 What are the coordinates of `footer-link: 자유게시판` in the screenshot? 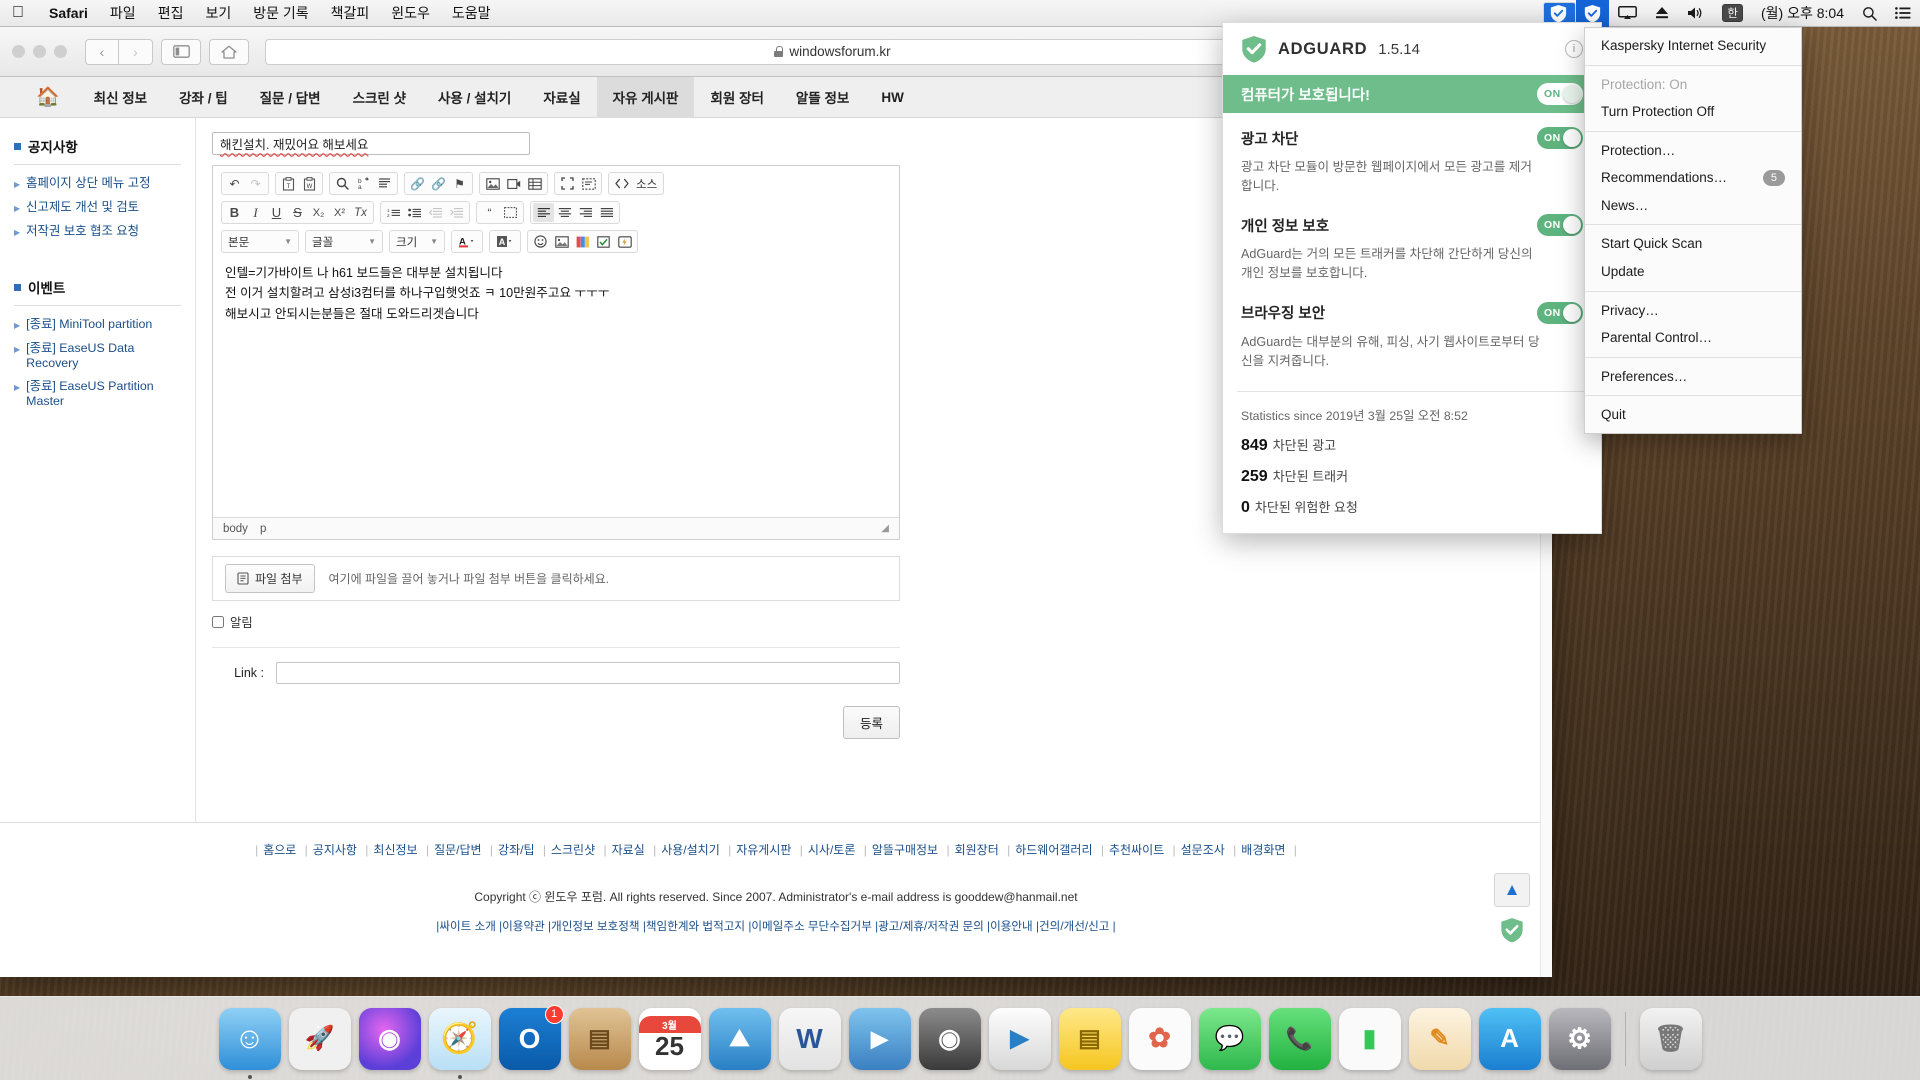 It's located at (763, 850).